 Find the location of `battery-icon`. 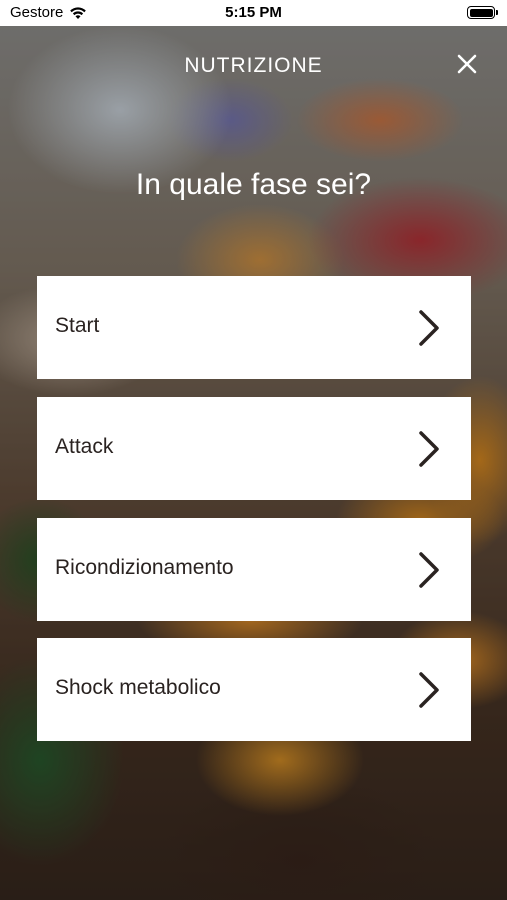

battery-icon is located at coordinates (482, 12).